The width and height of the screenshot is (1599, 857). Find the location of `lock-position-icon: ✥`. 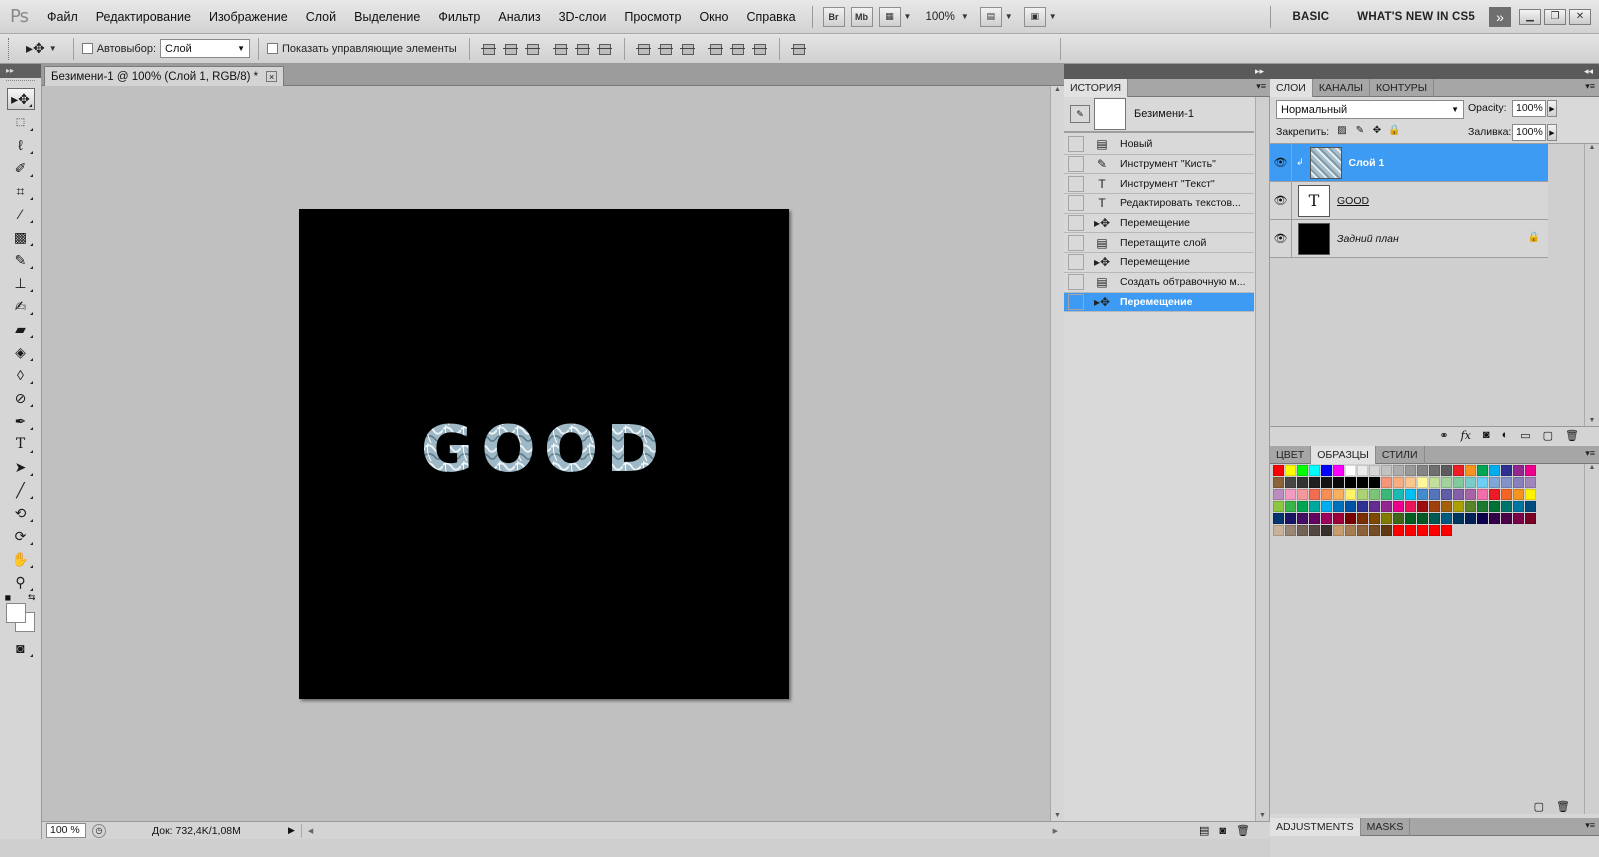

lock-position-icon: ✥ is located at coordinates (1377, 131).